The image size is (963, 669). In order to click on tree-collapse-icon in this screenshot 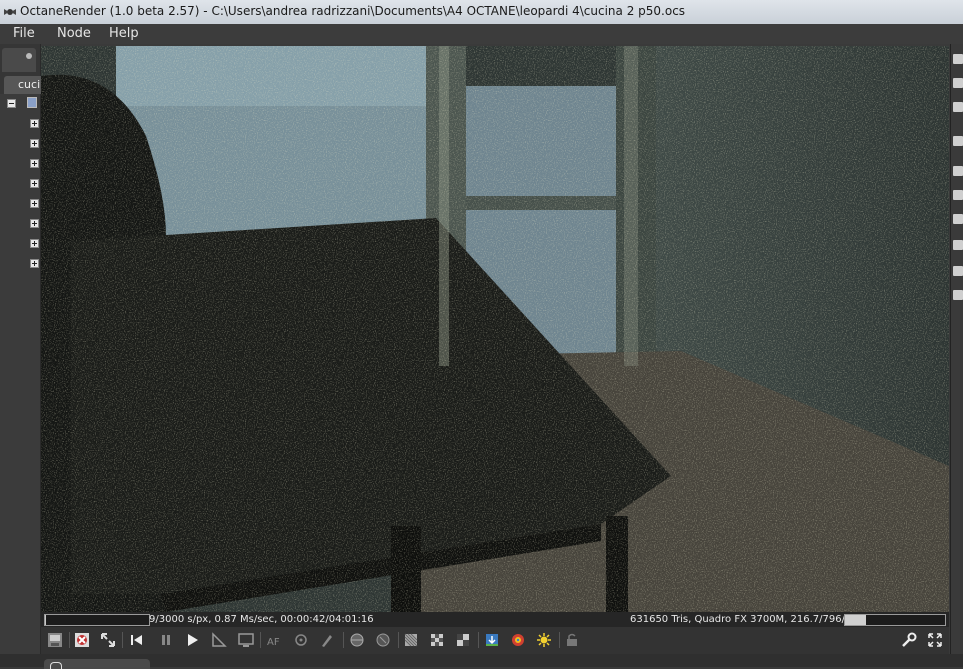, I will do `click(11, 103)`.